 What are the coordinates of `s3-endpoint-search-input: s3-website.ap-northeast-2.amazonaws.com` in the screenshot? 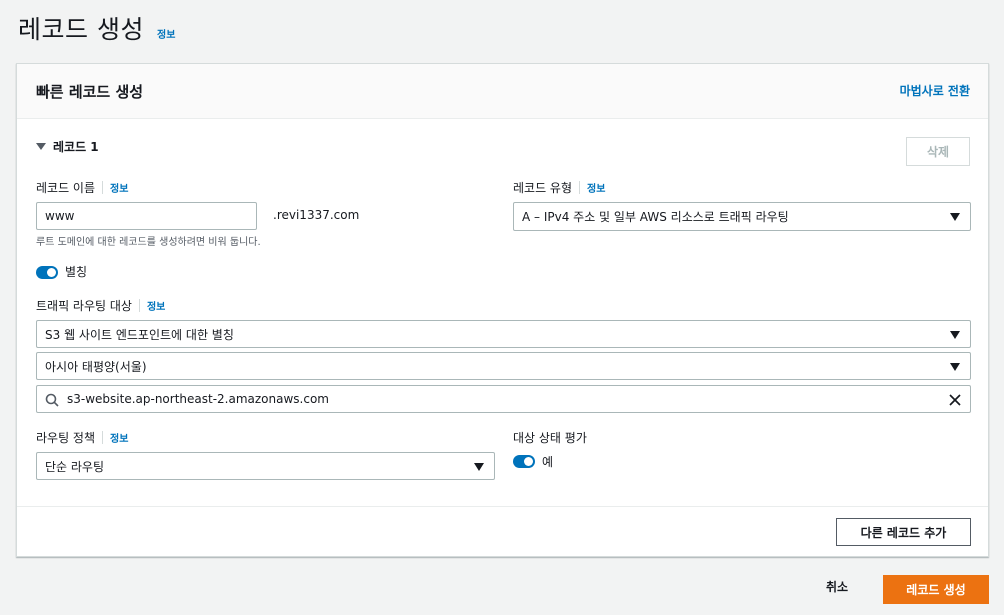 It's located at (503, 399).